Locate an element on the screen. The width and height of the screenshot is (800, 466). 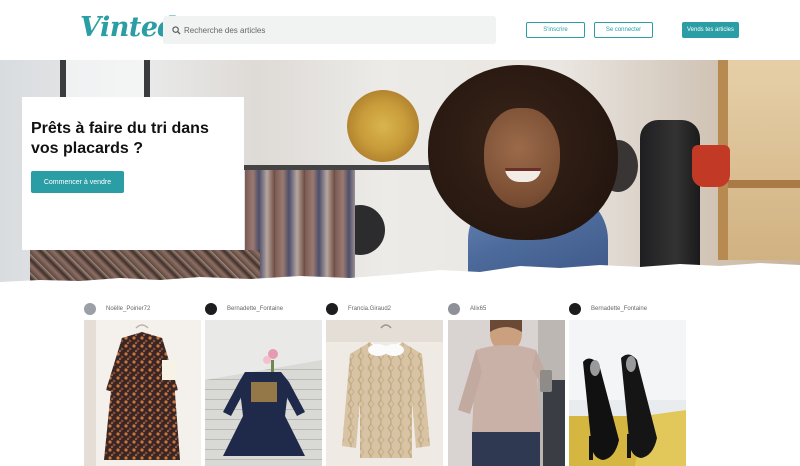
hero-person-face is located at coordinates (522, 158).